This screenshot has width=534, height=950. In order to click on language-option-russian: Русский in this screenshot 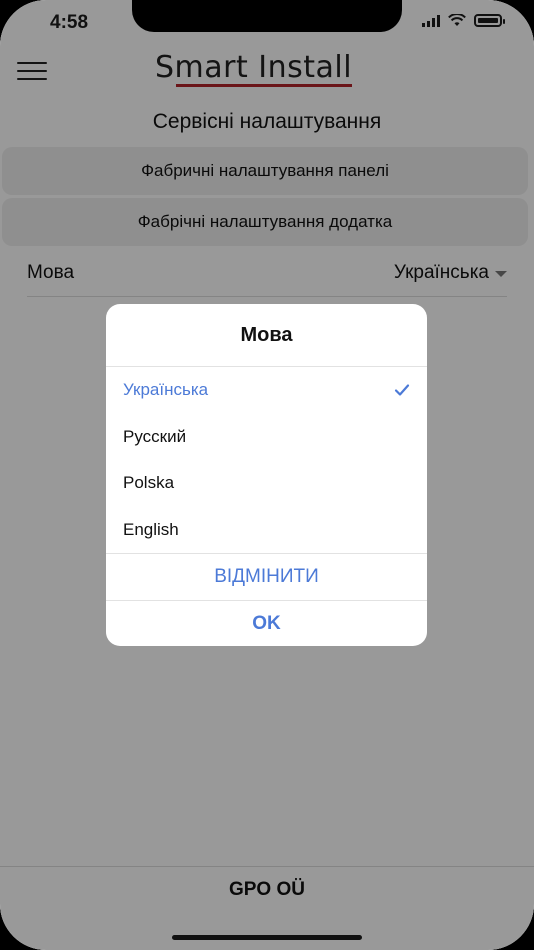, I will do `click(266, 437)`.